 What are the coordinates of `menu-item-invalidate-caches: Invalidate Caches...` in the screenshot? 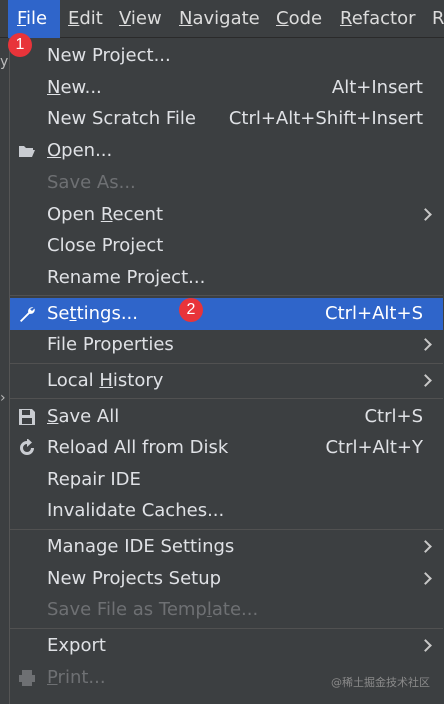 It's located at (226, 511).